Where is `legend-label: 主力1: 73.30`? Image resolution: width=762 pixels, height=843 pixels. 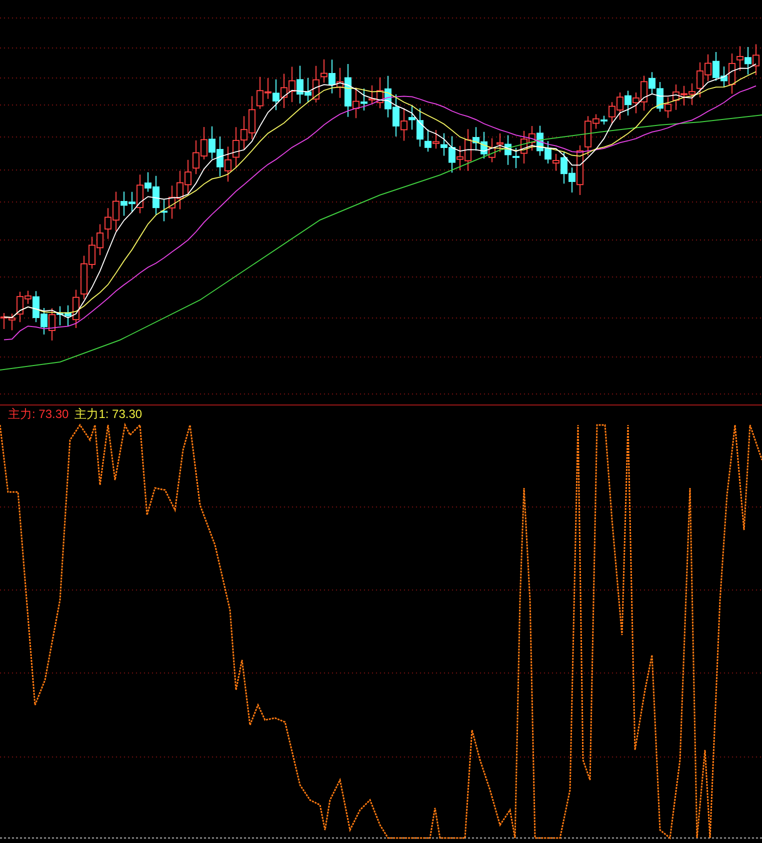 legend-label: 主力1: 73.30 is located at coordinates (108, 414).